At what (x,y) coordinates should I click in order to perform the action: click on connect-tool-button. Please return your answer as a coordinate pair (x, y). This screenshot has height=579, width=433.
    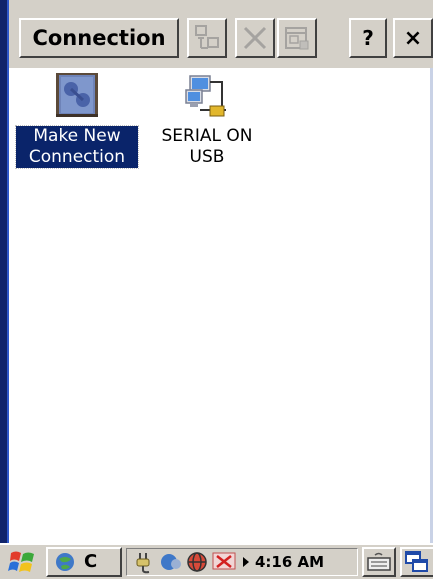
    Looking at the image, I should click on (207, 38).